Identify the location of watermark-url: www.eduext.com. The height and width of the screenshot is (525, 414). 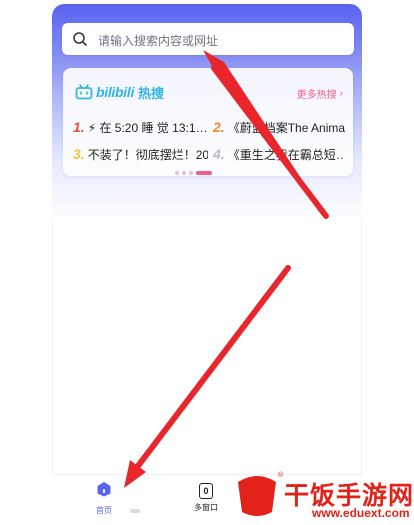
(361, 513).